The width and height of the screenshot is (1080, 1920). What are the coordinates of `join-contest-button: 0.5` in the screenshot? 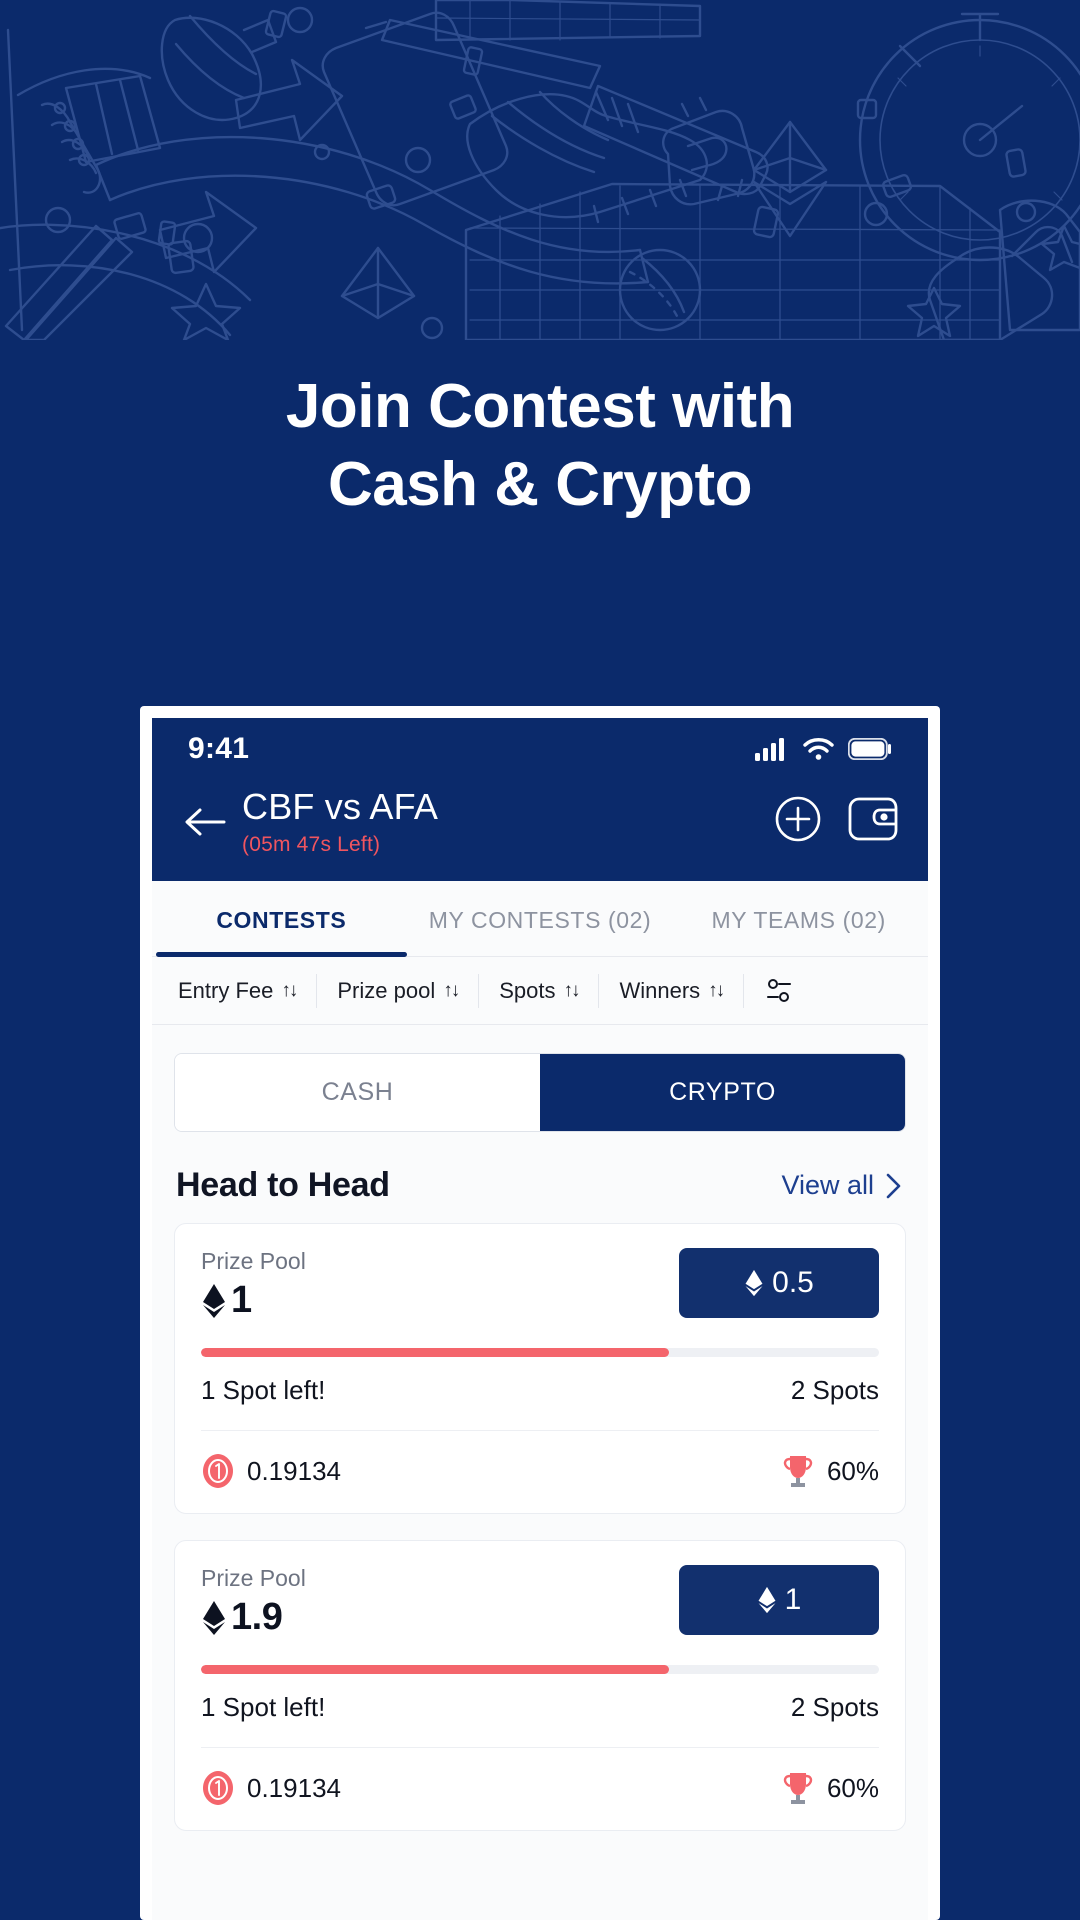 It's located at (779, 1283).